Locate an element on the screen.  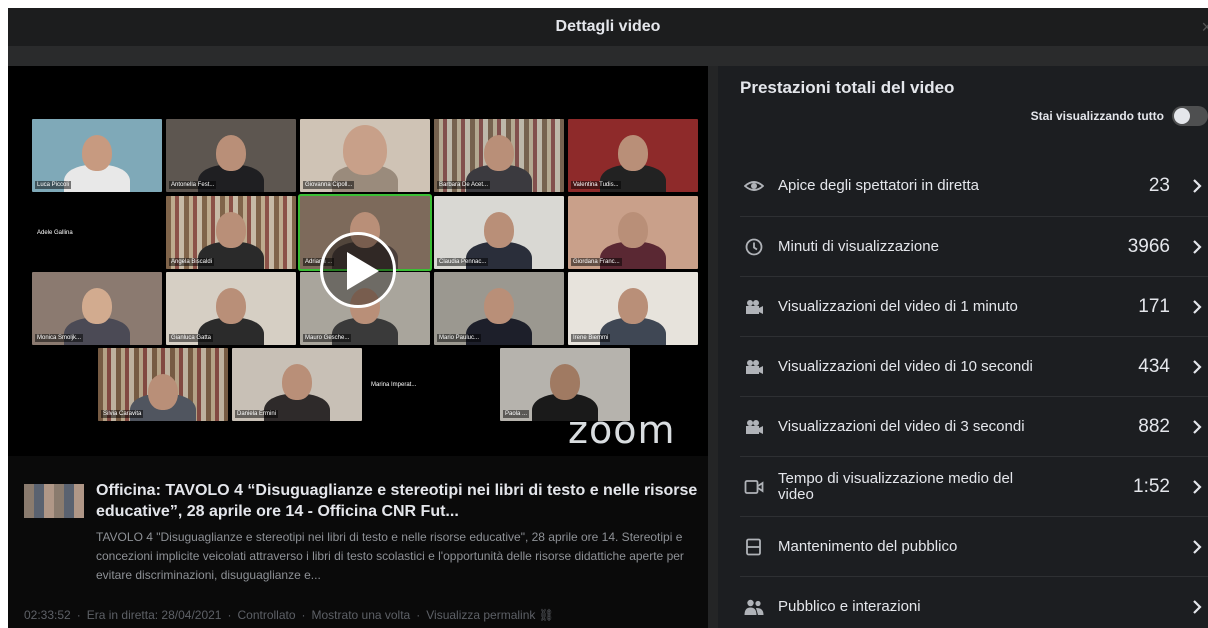
status-checked: Controllato is located at coordinates (266, 615).